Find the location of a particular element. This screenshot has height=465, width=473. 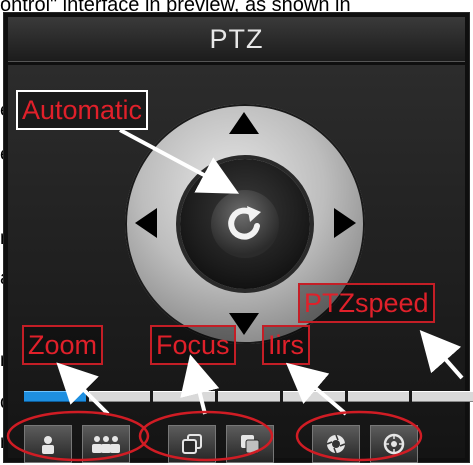

focus-controls is located at coordinates (221, 445).